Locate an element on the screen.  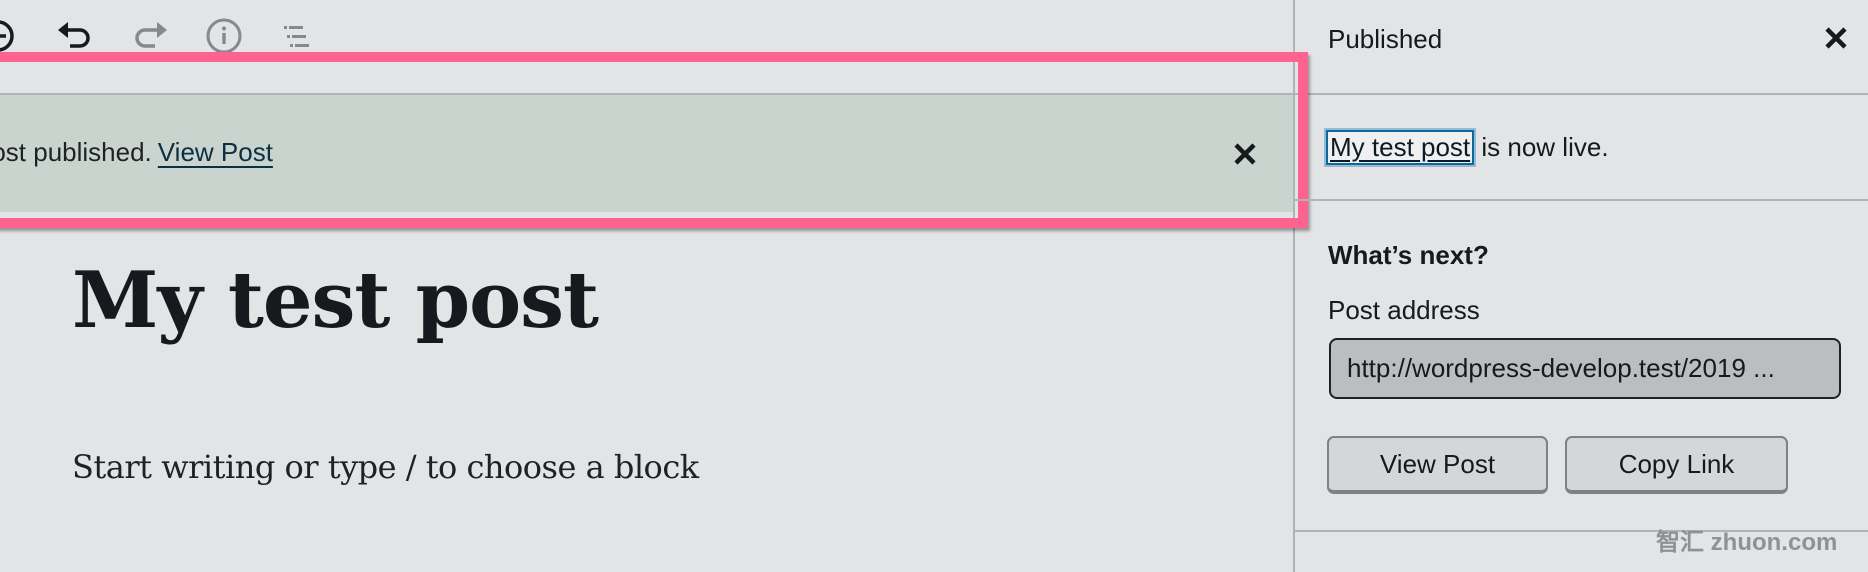
panel-title: Published is located at coordinates (1385, 39).